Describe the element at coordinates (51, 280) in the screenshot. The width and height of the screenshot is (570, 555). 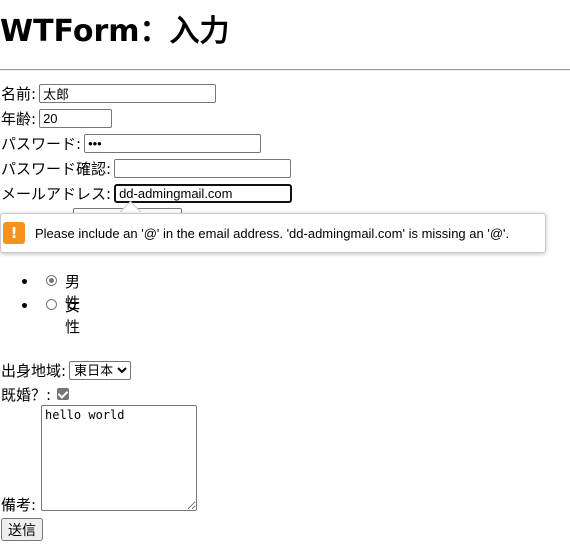
I see `gender-radio-male` at that location.